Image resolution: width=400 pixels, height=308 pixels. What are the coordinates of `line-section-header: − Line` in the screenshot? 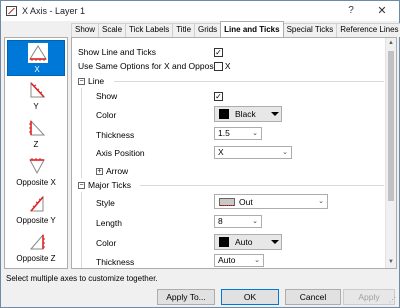 It's located at (233, 81).